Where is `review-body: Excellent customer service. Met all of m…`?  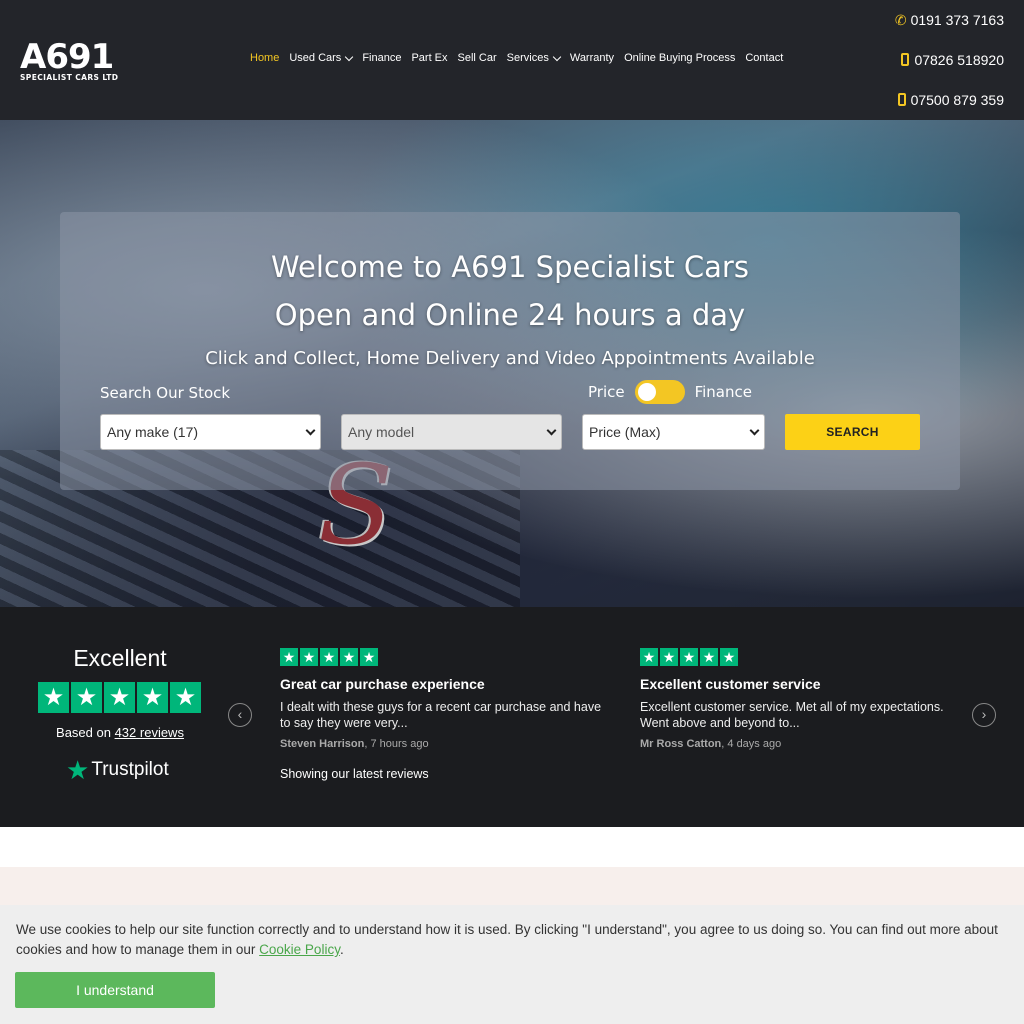 review-body: Excellent customer service. Met all of m… is located at coordinates (792, 715).